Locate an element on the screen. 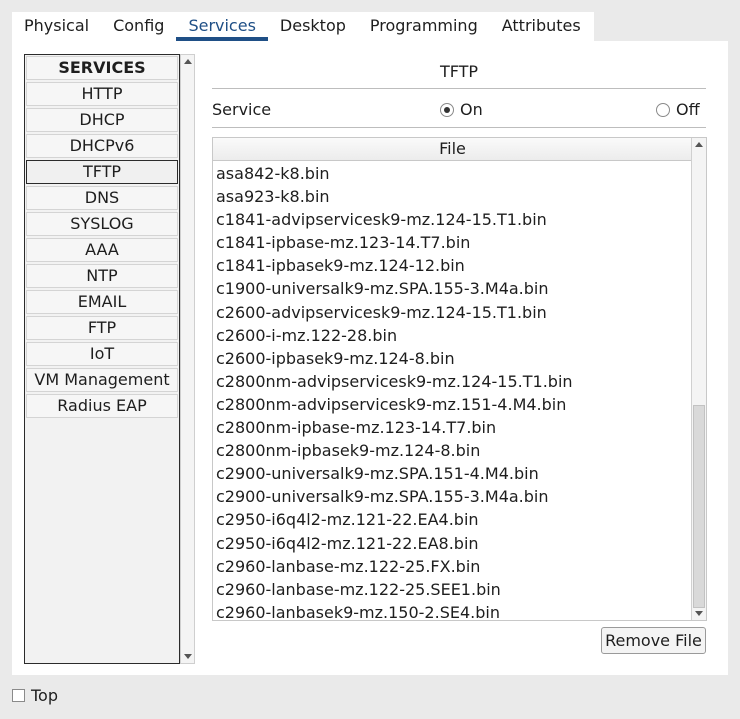 This screenshot has height=719, width=740. tab-services: Services is located at coordinates (222, 26).